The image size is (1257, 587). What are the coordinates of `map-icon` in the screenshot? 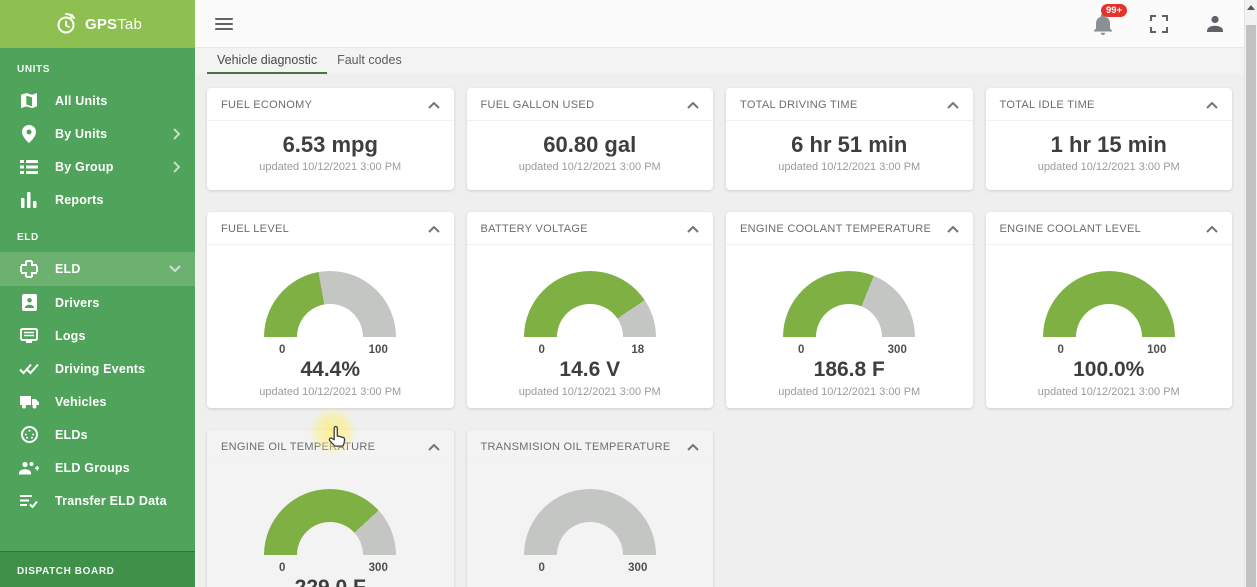 It's located at (29, 101).